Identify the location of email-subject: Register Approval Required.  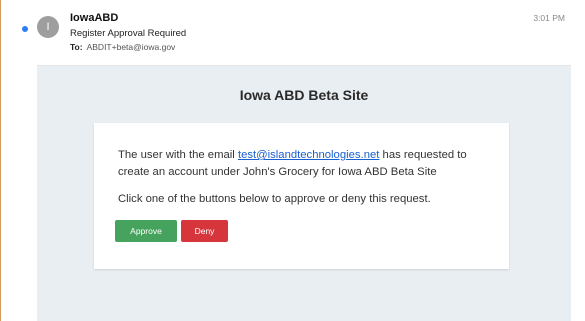
(128, 33).